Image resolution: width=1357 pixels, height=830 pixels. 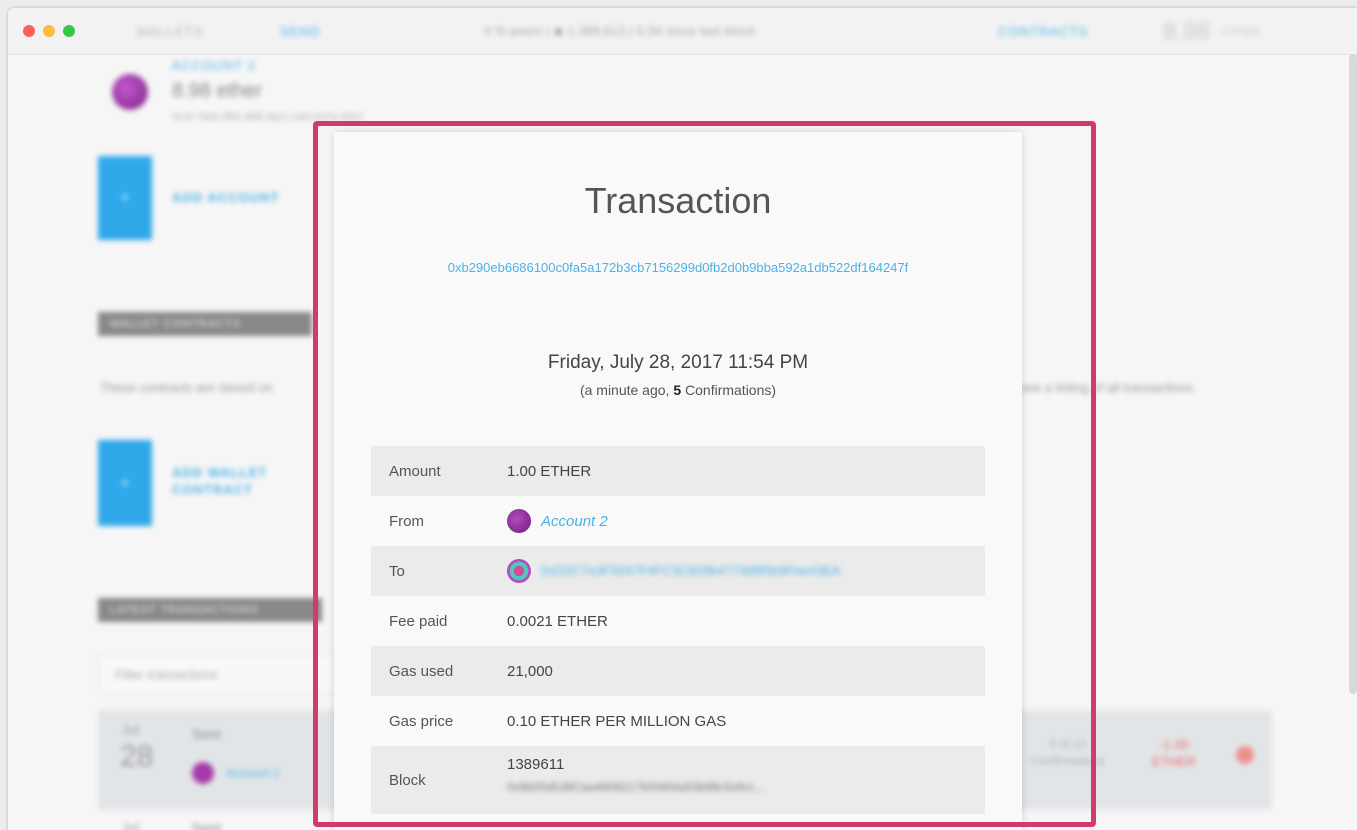 I want to click on from-label: From, so click(x=406, y=521).